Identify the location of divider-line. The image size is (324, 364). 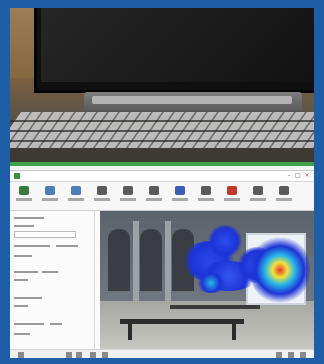
(162, 164).